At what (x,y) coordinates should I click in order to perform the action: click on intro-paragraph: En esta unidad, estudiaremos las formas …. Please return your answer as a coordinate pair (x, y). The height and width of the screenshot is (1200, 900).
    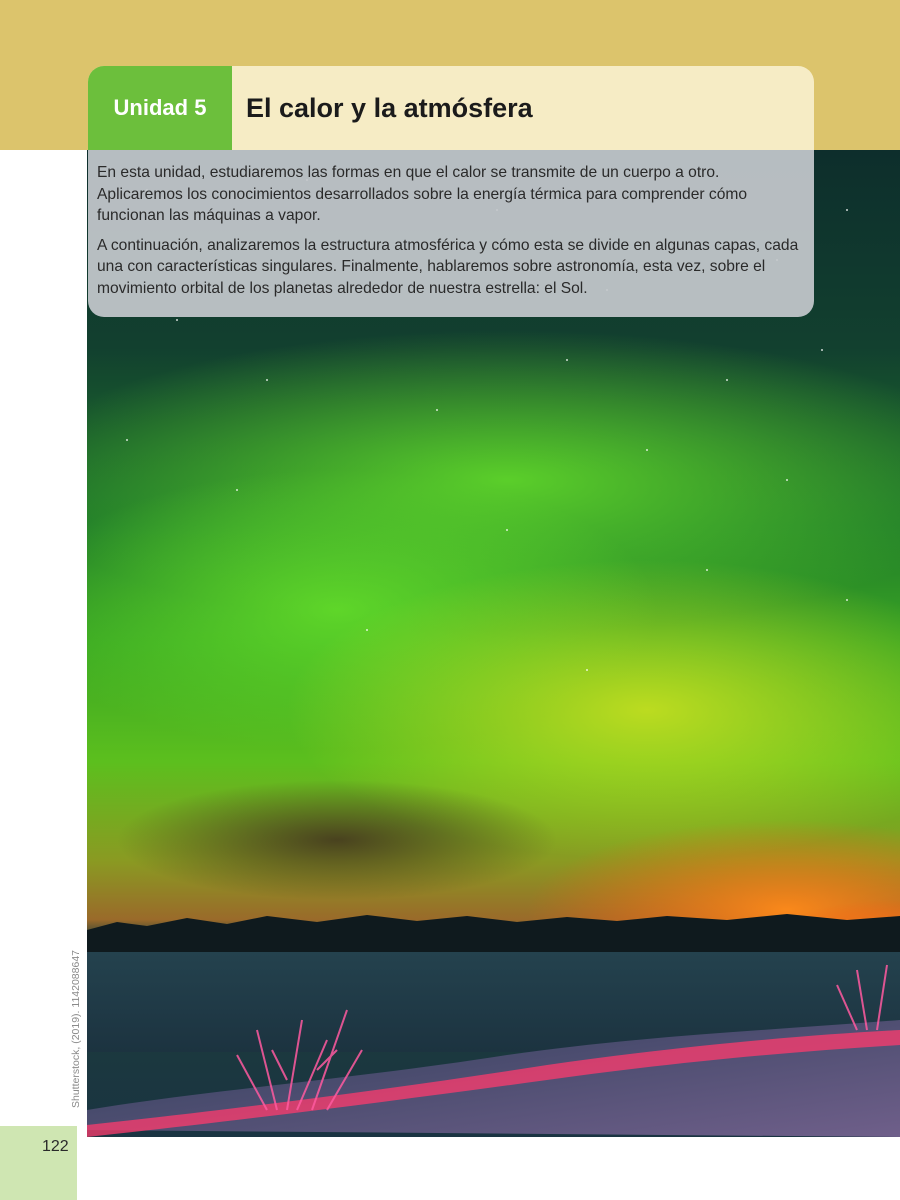
    Looking at the image, I should click on (422, 194).